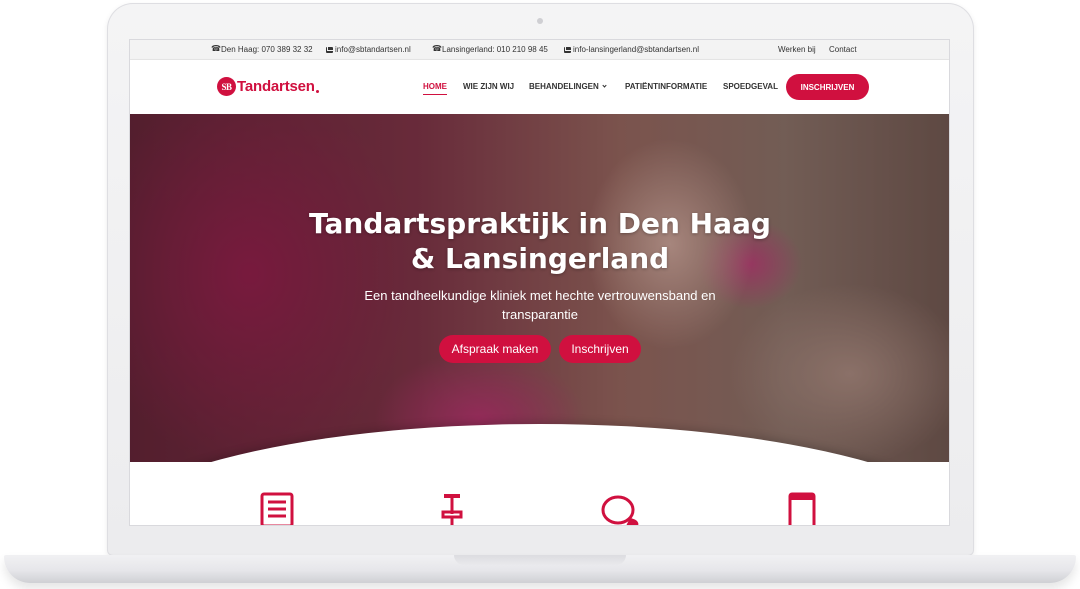 This screenshot has height=589, width=1080. I want to click on phone-den-haag-text: Den Haag: 070 389 32 32, so click(267, 49).